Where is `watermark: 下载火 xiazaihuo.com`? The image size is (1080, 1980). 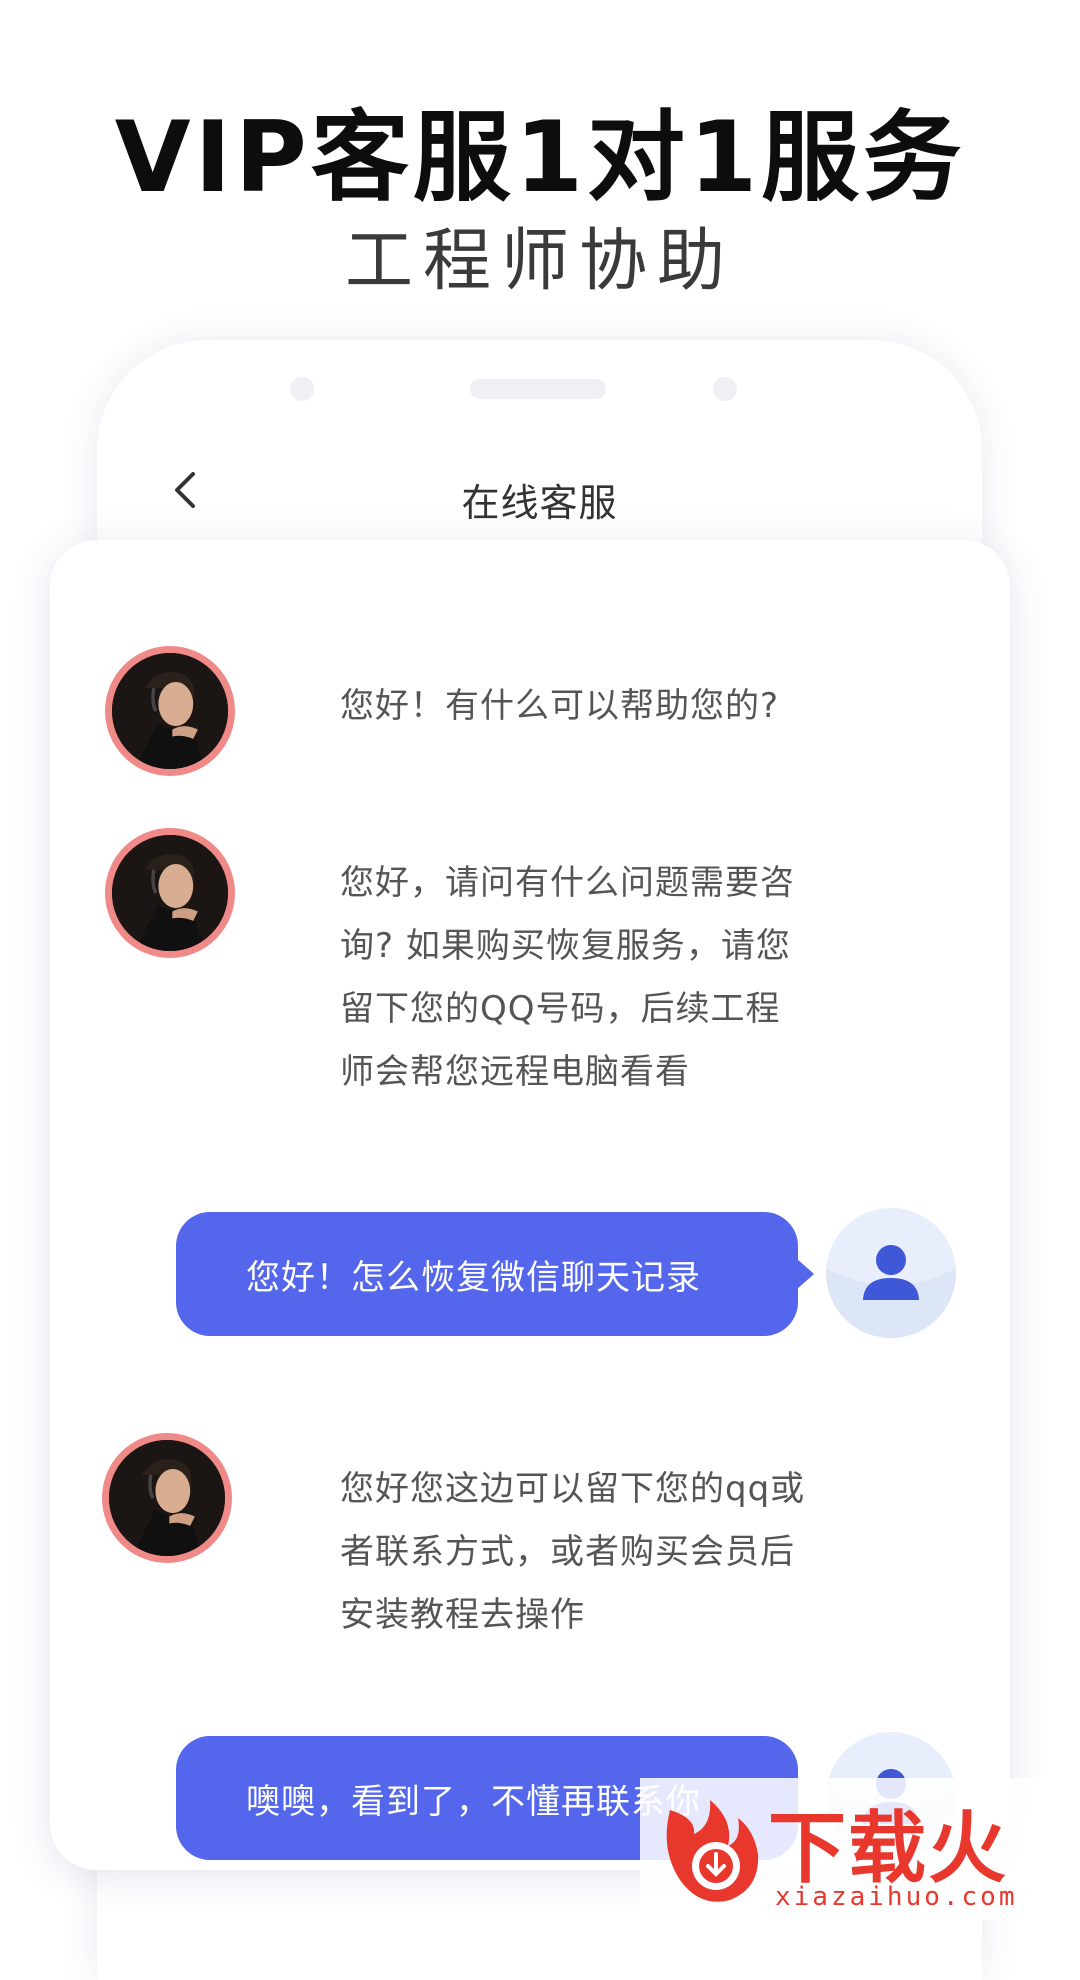 watermark: 下载火 xiazaihuo.com is located at coordinates (860, 1849).